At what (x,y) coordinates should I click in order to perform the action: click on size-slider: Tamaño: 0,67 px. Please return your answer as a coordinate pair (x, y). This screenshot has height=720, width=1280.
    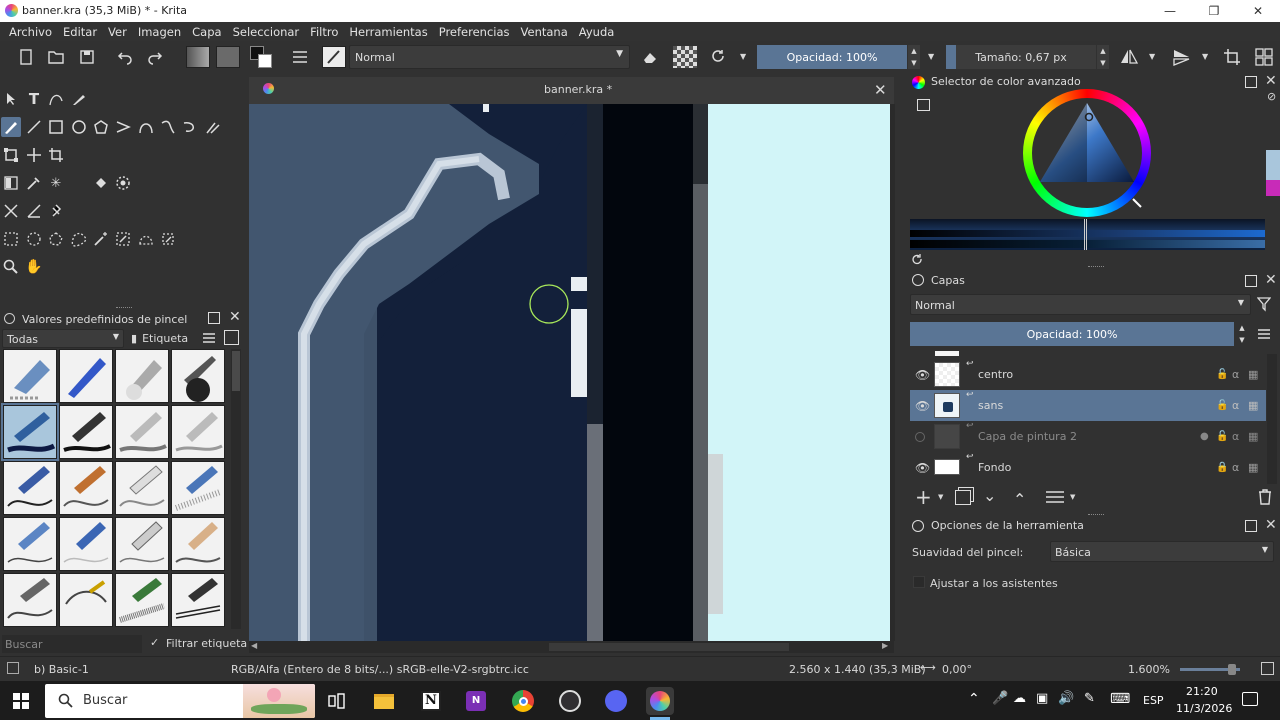
    Looking at the image, I should click on (1021, 57).